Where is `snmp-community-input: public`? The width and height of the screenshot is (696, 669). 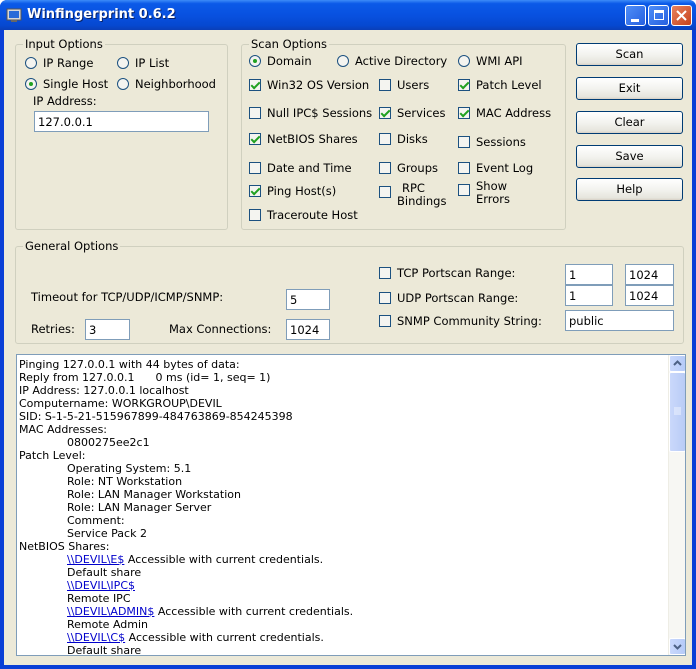 snmp-community-input: public is located at coordinates (619, 320).